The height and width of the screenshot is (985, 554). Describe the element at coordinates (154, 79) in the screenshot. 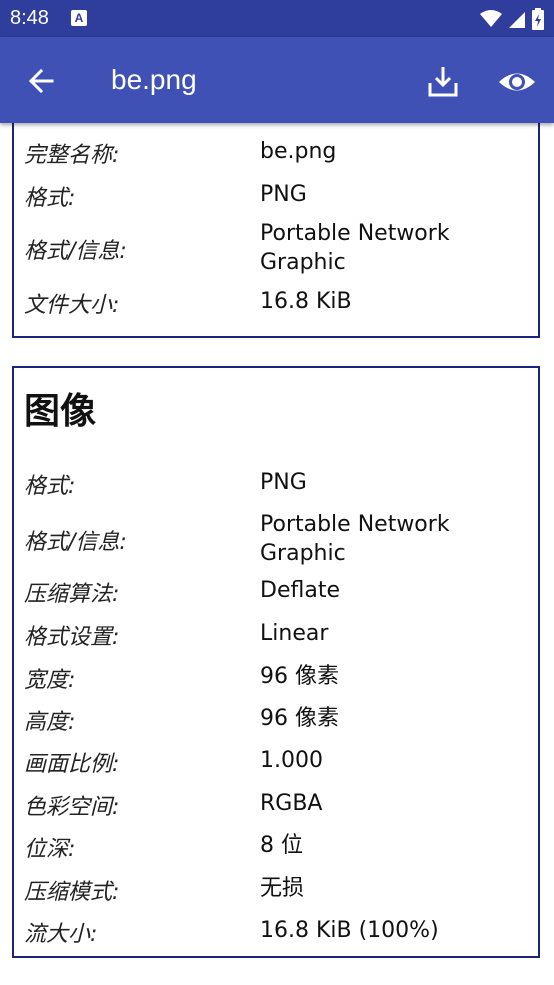

I see `page-title: be.png` at that location.